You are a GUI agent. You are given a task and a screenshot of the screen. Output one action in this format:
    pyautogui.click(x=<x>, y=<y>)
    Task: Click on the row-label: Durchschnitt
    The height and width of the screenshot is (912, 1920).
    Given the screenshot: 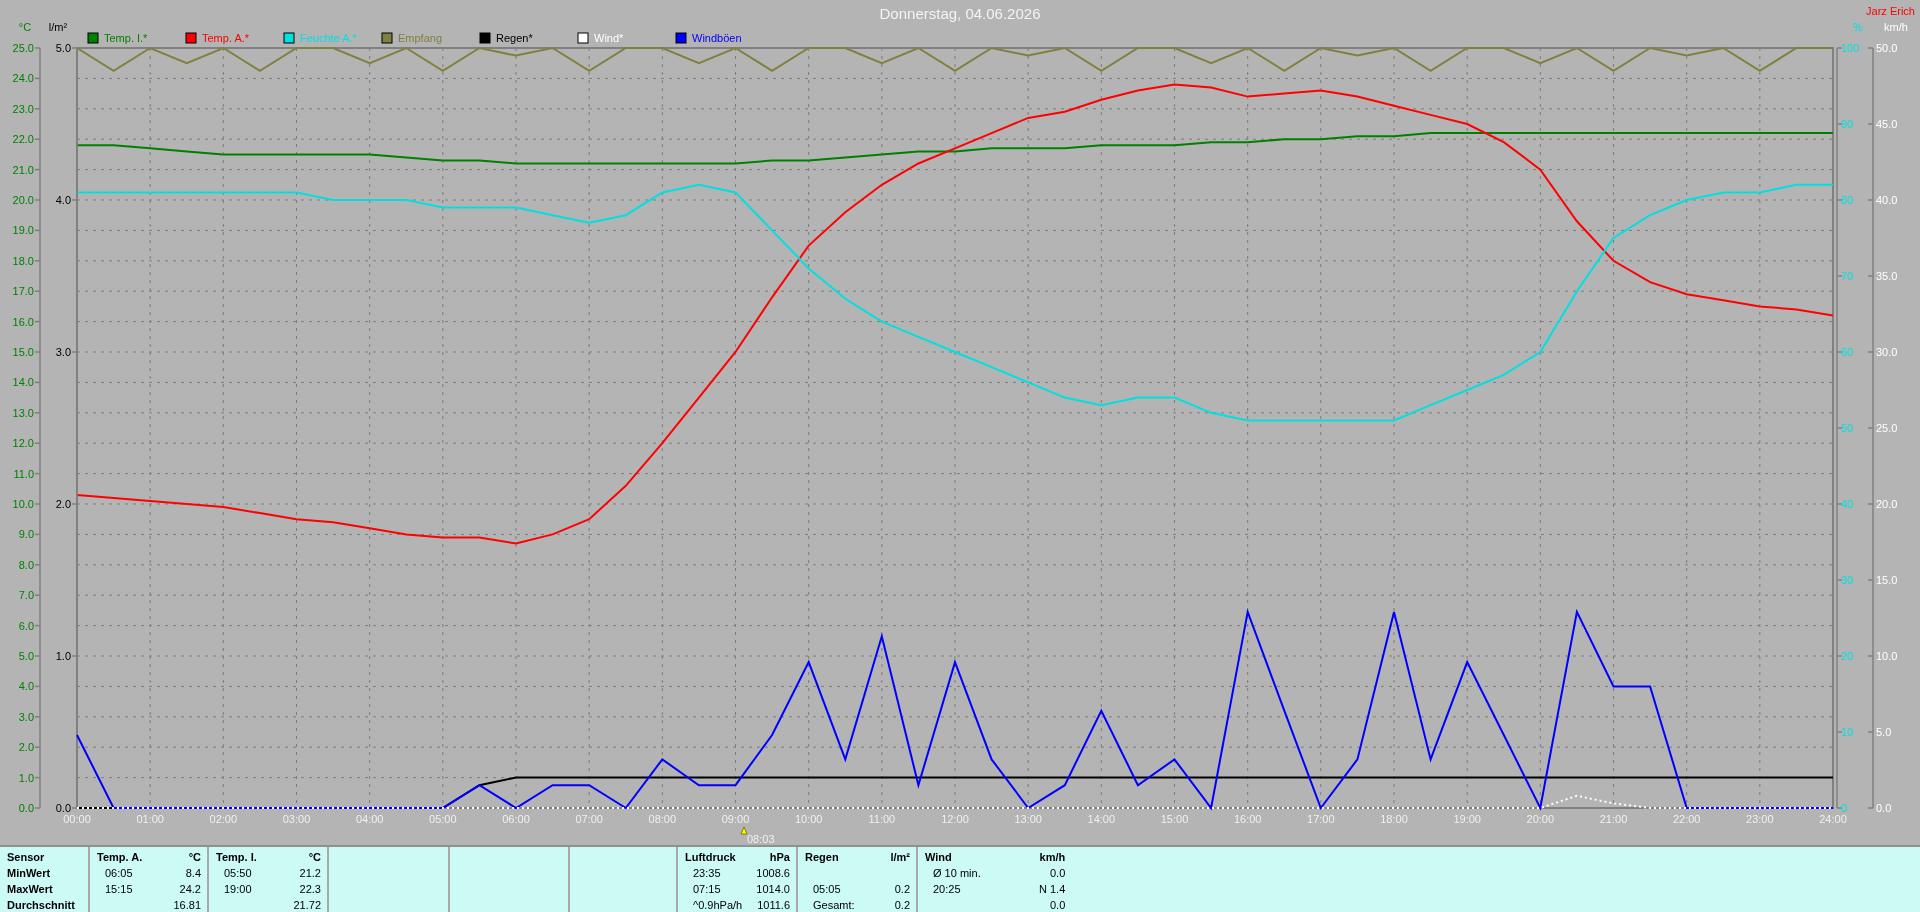 What is the action you would take?
    pyautogui.click(x=41, y=905)
    